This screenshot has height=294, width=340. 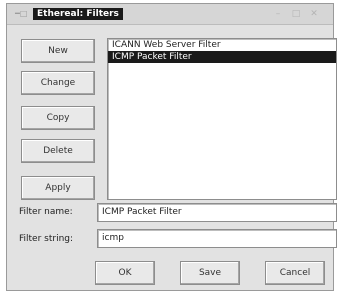 I want to click on maximize-icon: □, so click(x=296, y=14).